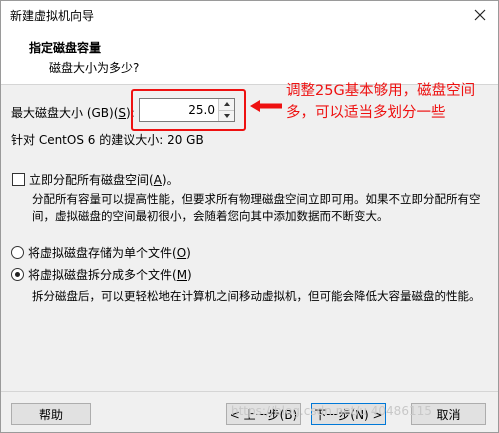 The width and height of the screenshot is (499, 433). What do you see at coordinates (249, 391) in the screenshot?
I see `footer-divider` at bounding box center [249, 391].